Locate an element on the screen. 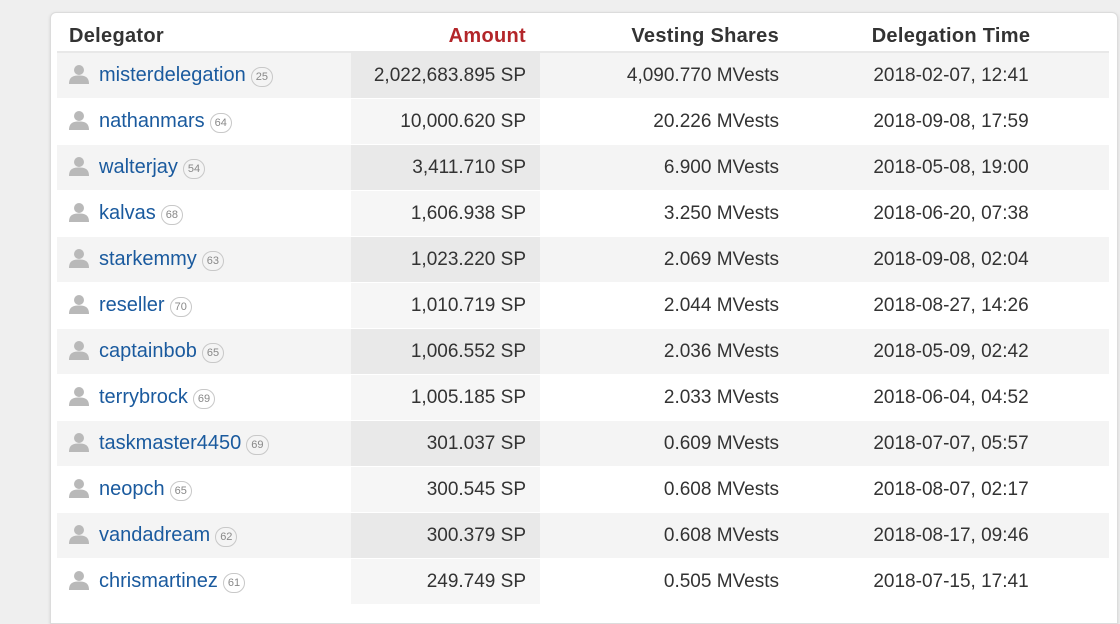 This screenshot has width=1120, height=624. delegation-time-cell: 2018-02-07, 12:41 is located at coordinates (951, 76).